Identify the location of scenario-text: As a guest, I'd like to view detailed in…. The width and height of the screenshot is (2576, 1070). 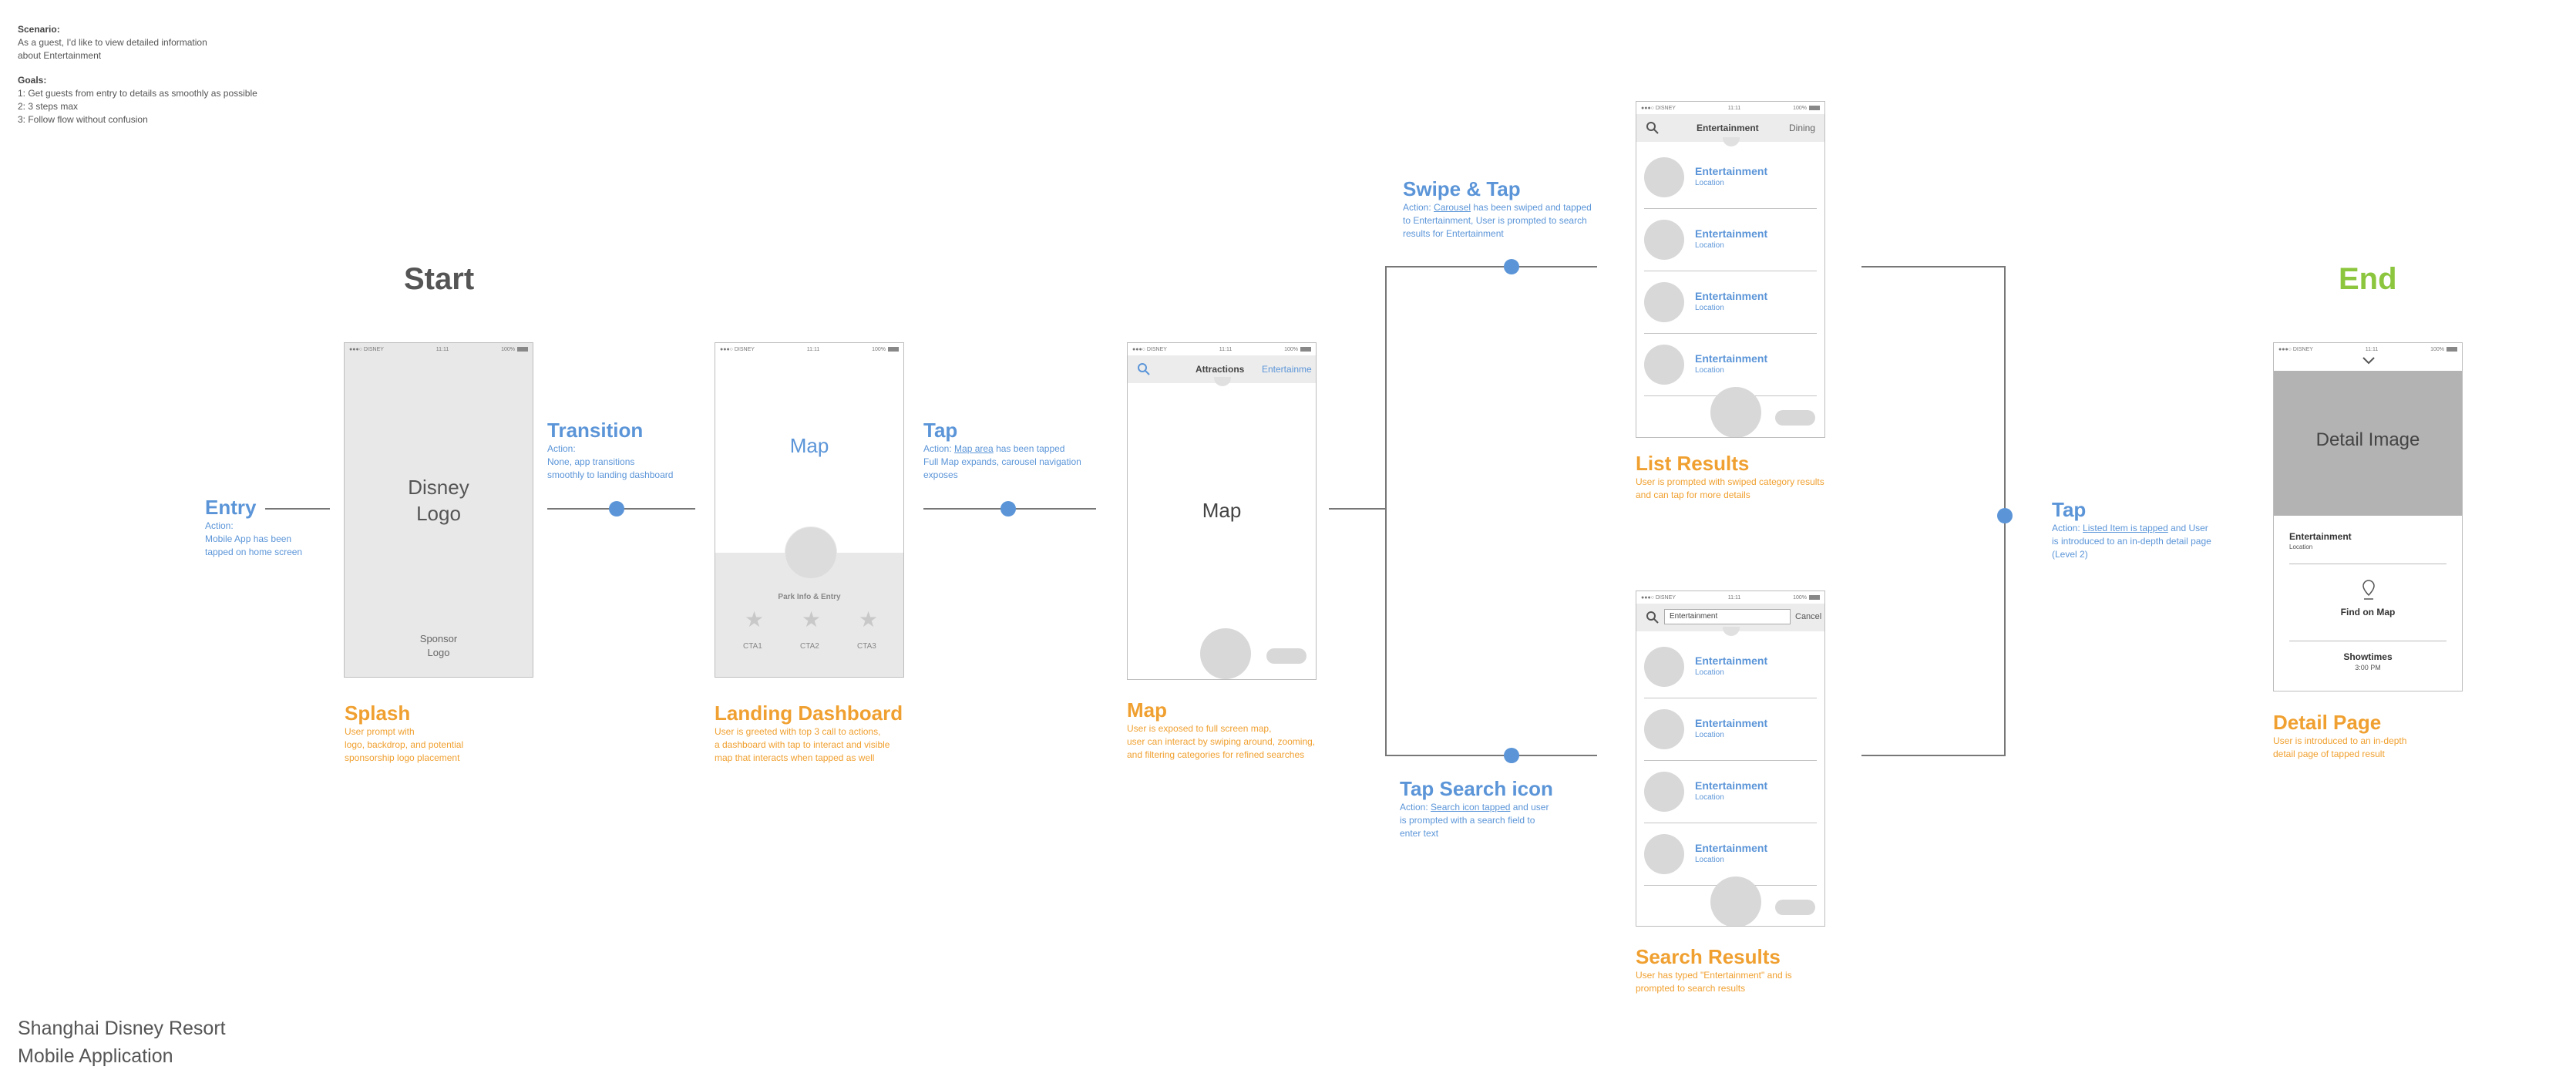
(112, 42).